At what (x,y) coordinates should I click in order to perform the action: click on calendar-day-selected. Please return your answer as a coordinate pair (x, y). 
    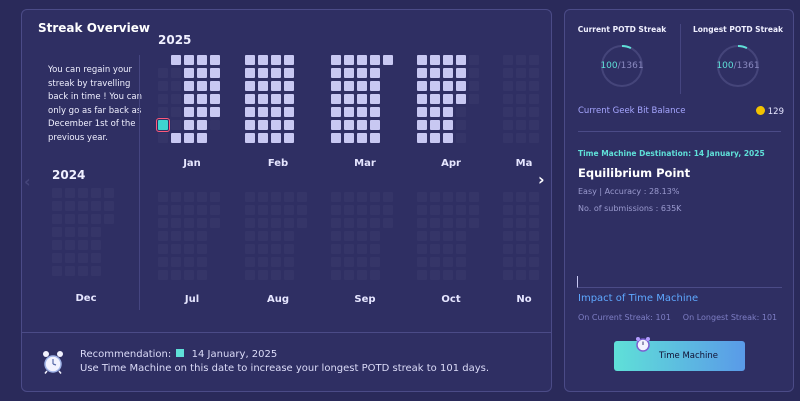
    Looking at the image, I should click on (163, 125).